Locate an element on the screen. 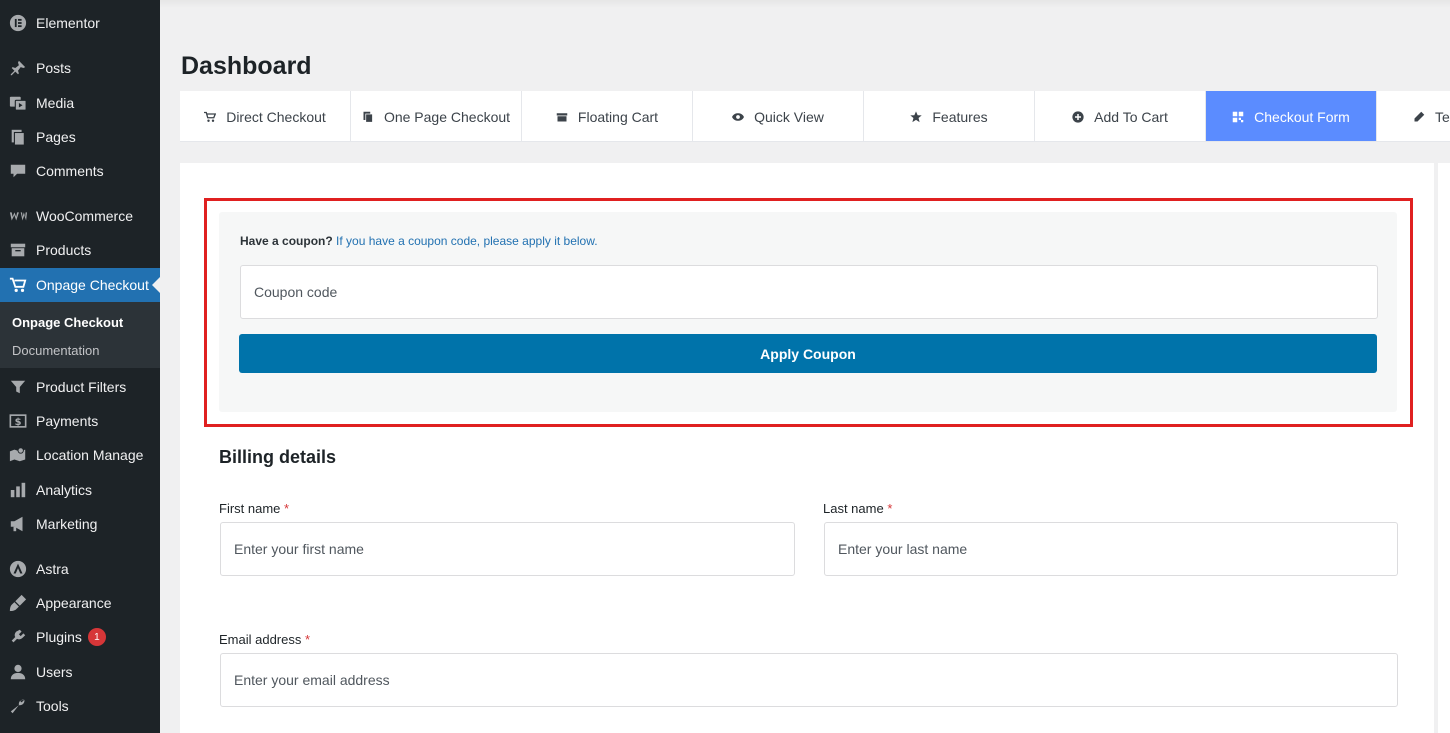 This screenshot has width=1450, height=733. box-icon is located at coordinates (562, 116).